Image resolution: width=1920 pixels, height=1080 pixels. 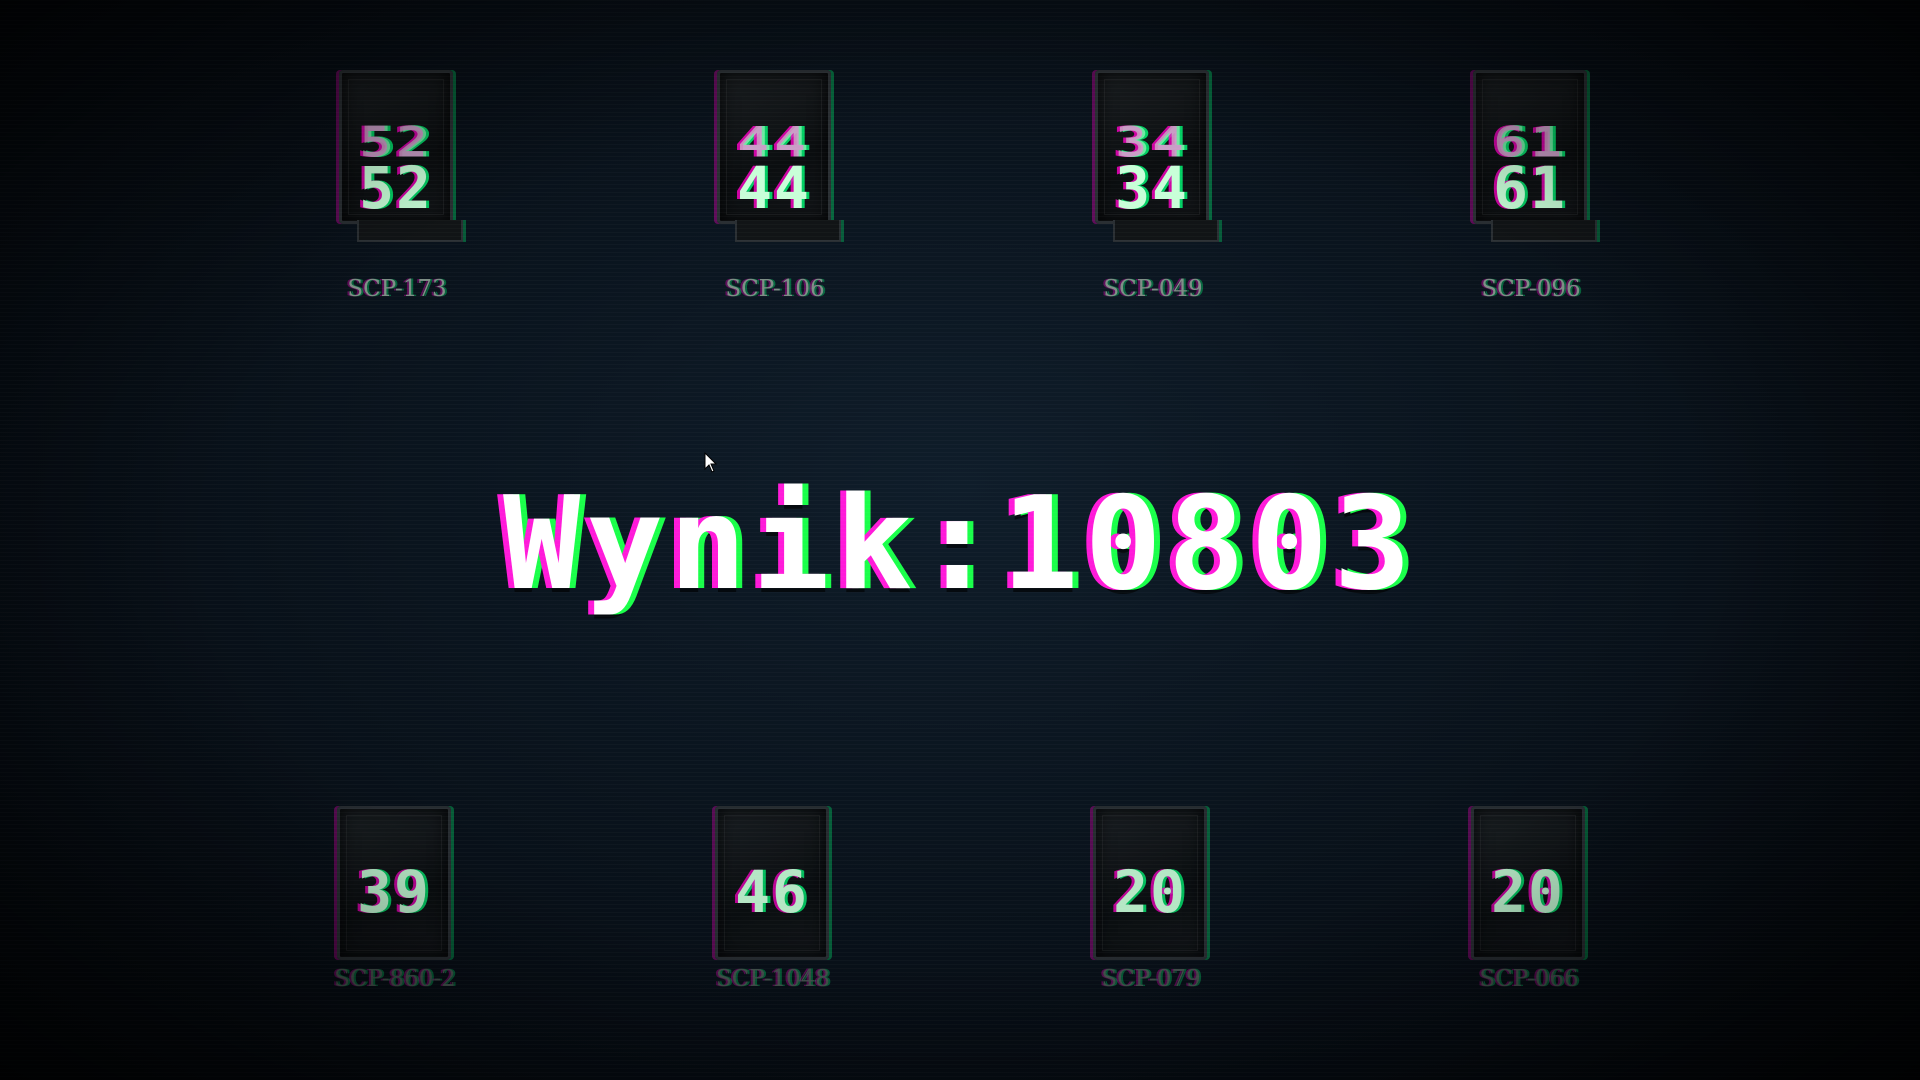 I want to click on scp-card-106: 44 44 SCP-106, so click(x=765, y=190).